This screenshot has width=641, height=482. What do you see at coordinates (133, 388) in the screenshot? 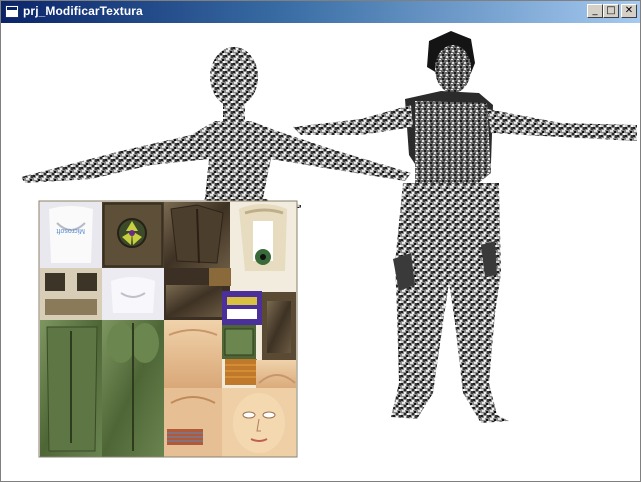
I see `atlas-pants-back-tile` at bounding box center [133, 388].